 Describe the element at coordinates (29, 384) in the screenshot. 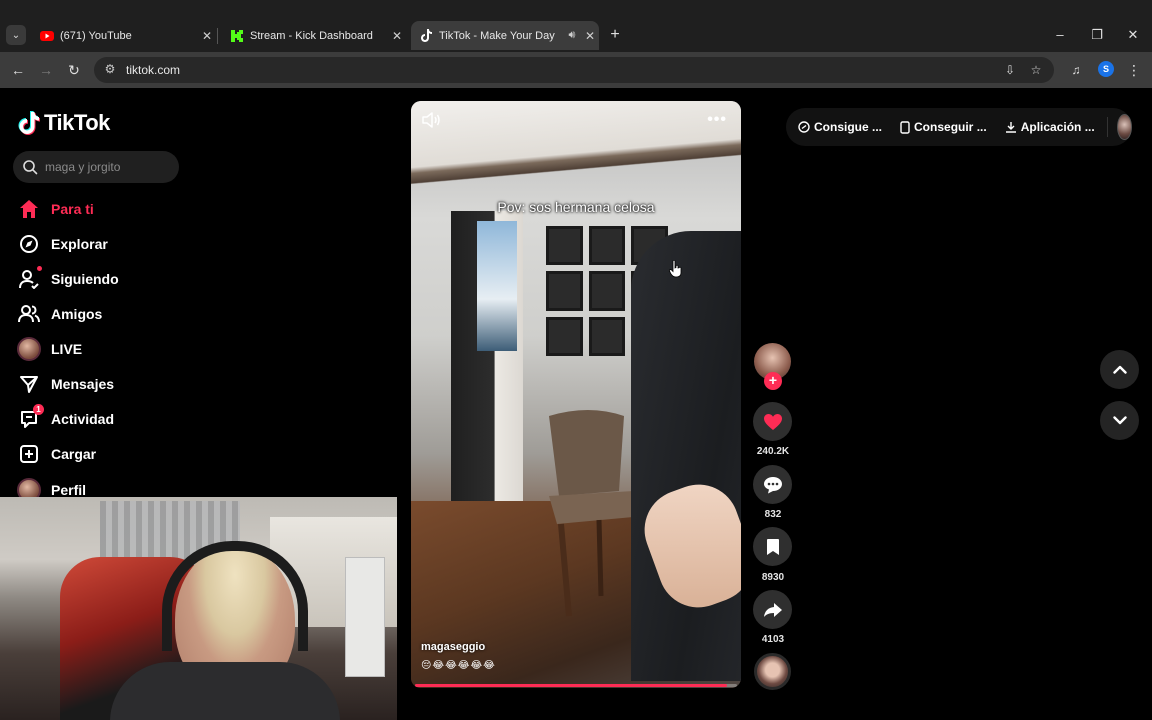

I see `messages-icon` at that location.